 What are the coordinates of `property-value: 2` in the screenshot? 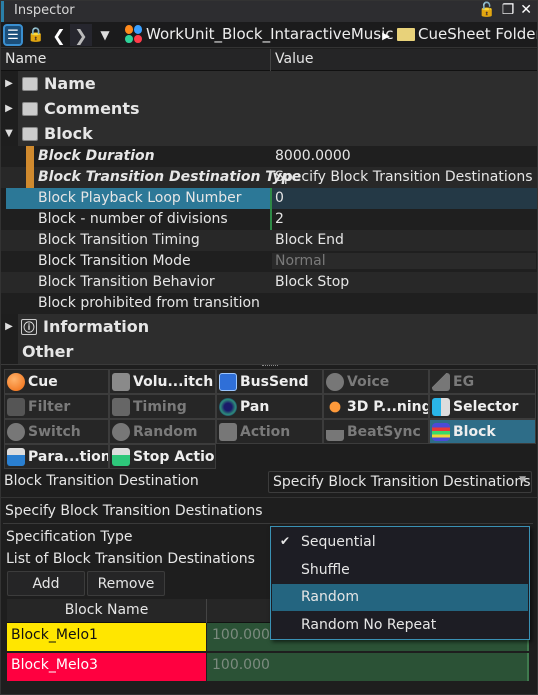 It's located at (279, 219).